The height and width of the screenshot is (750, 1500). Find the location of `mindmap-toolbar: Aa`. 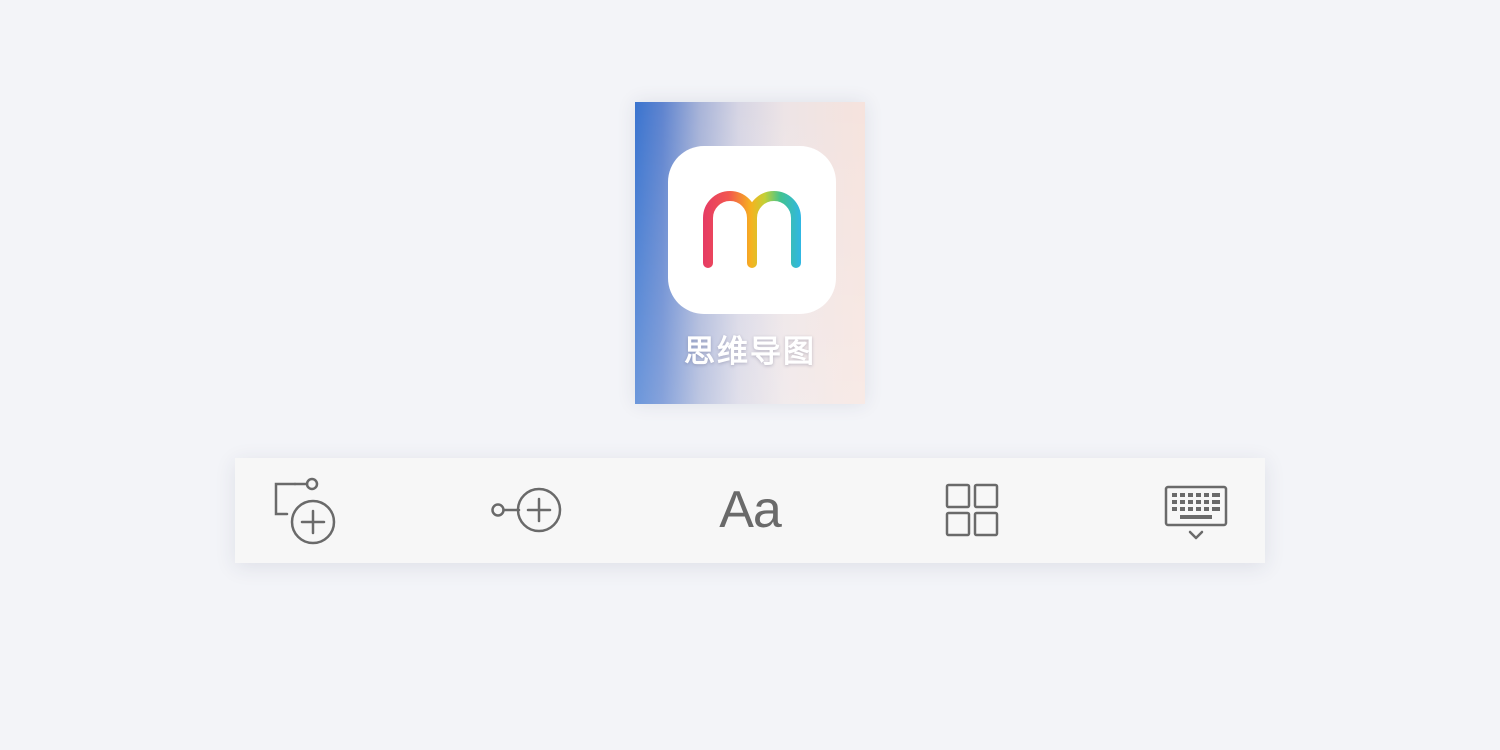

mindmap-toolbar: Aa is located at coordinates (750, 510).